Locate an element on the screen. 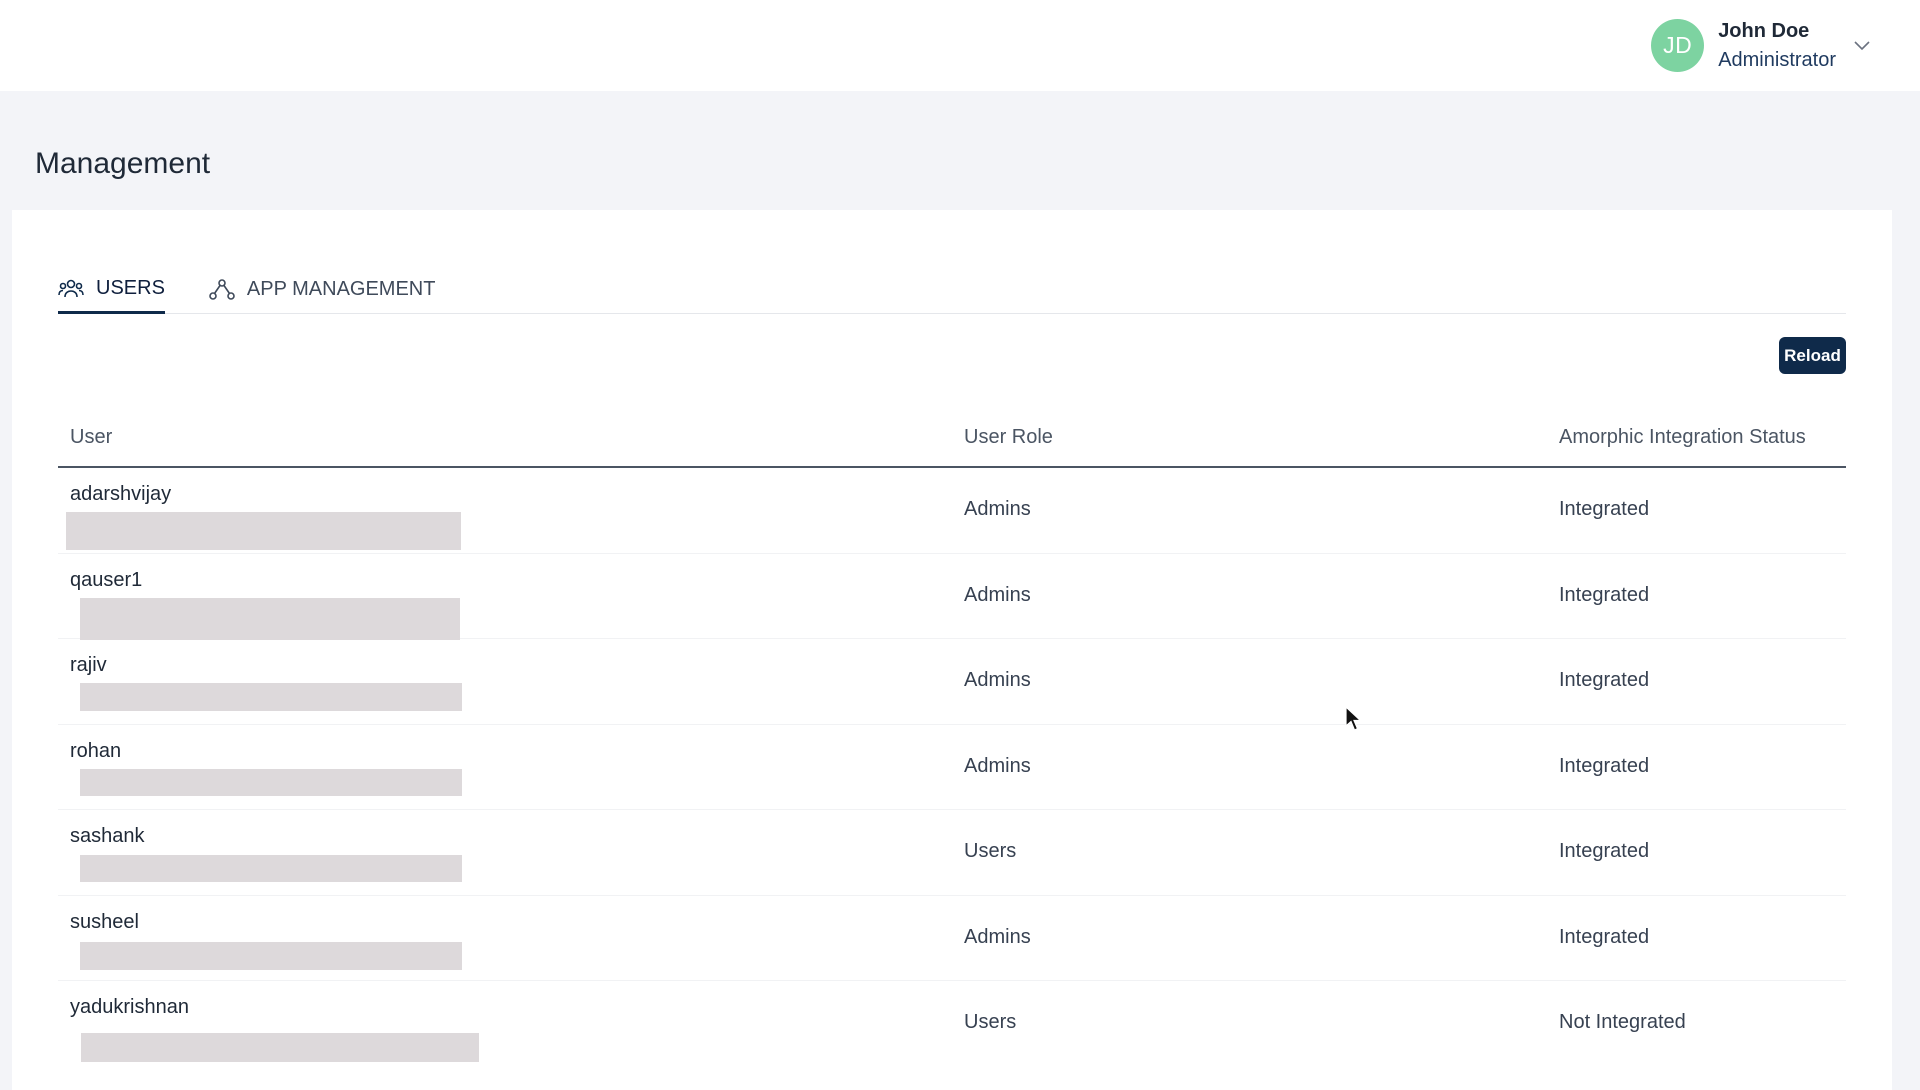 The width and height of the screenshot is (1920, 1090). user-info: John Doe Administrator is located at coordinates (1777, 46).